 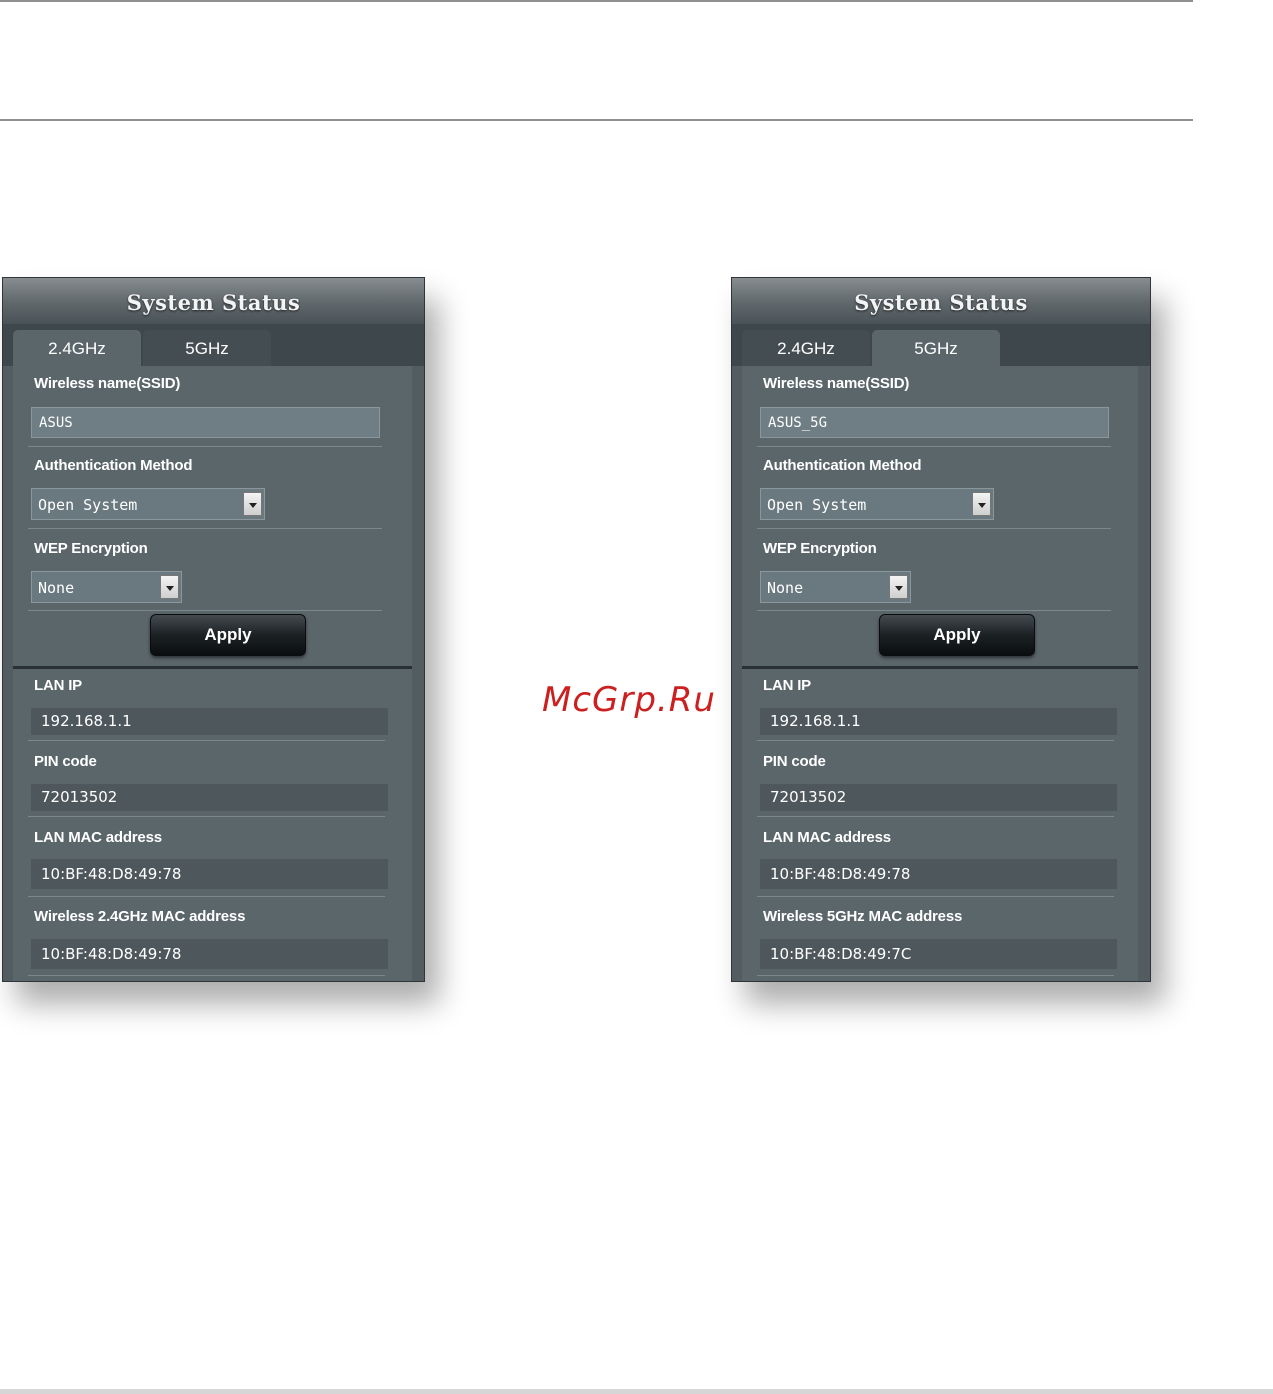 I want to click on wireless-mac-value: 10:BF:48:D8:49:78, so click(x=209, y=954).